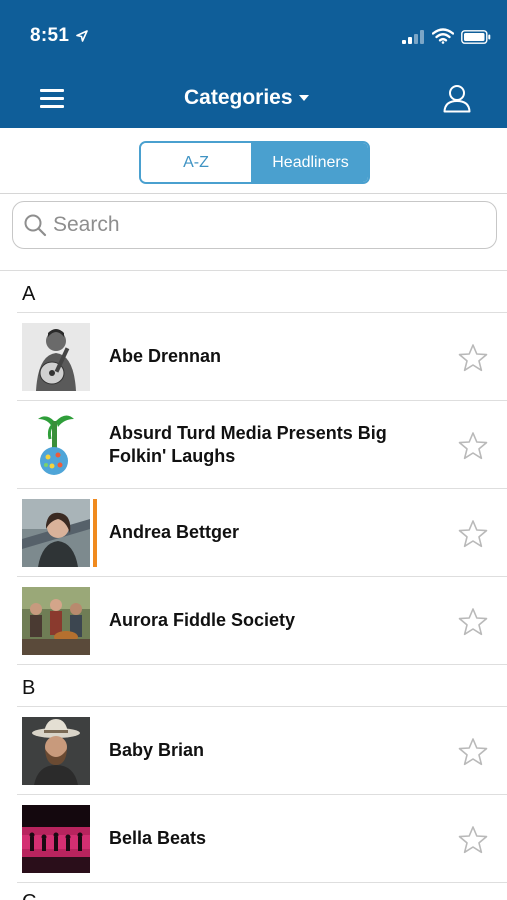 The width and height of the screenshot is (507, 900). What do you see at coordinates (50, 35) in the screenshot?
I see `status-time: 8:51` at bounding box center [50, 35].